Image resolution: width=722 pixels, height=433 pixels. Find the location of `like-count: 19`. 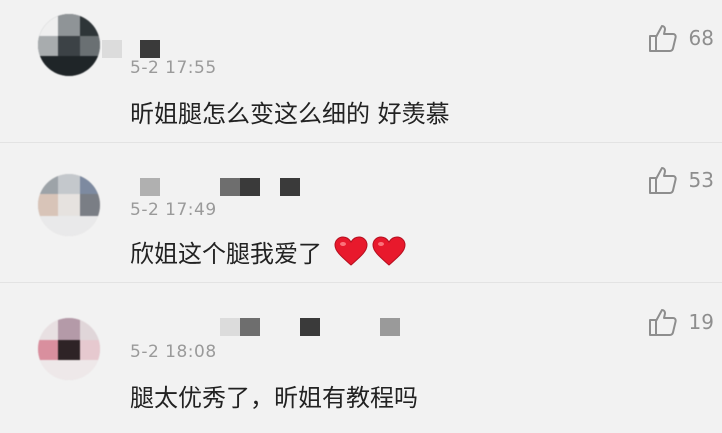

like-count: 19 is located at coordinates (701, 322).